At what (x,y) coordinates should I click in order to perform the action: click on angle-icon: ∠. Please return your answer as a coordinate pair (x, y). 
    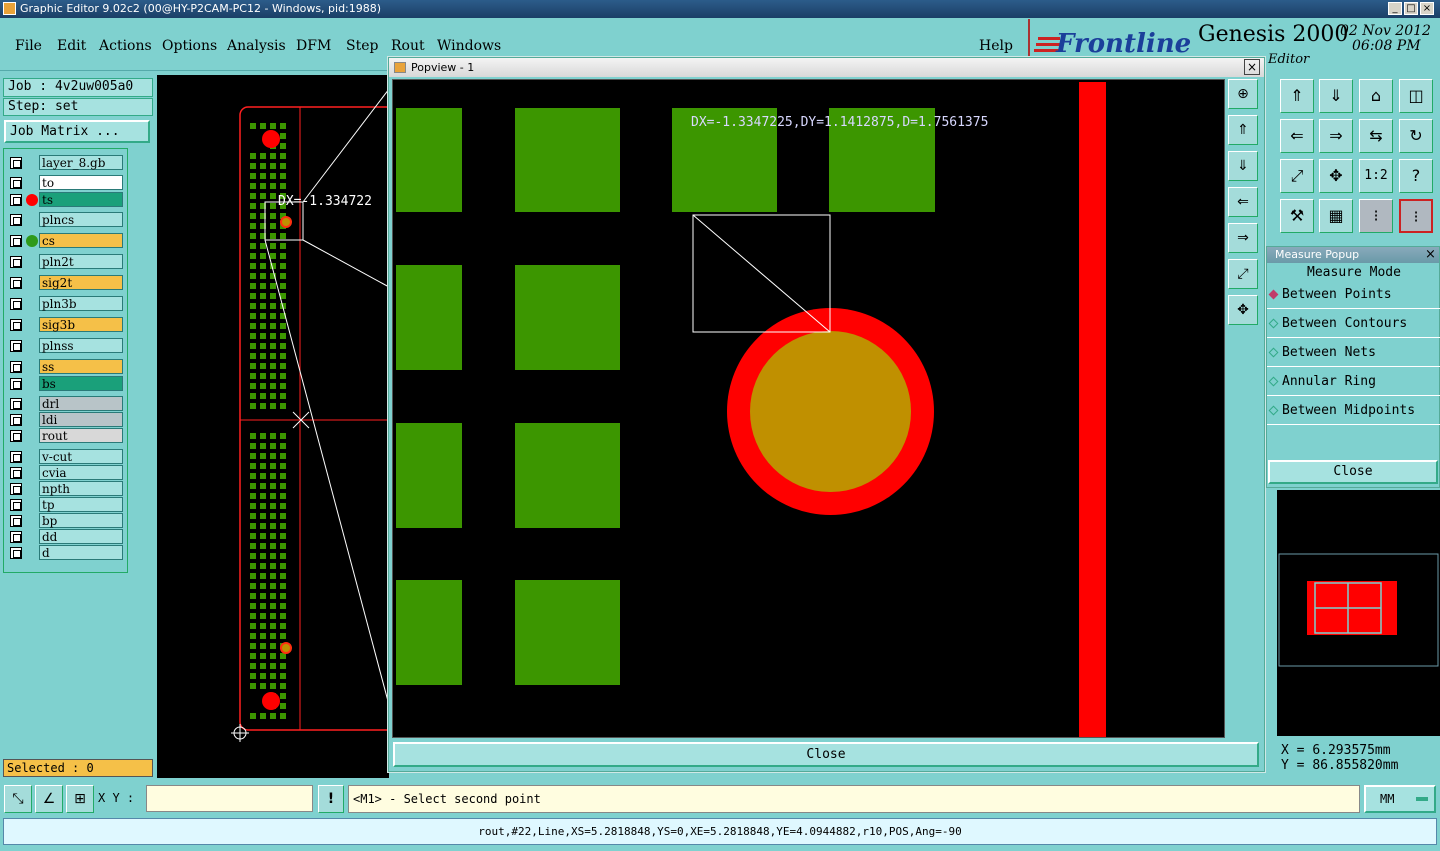
    Looking at the image, I should click on (49, 799).